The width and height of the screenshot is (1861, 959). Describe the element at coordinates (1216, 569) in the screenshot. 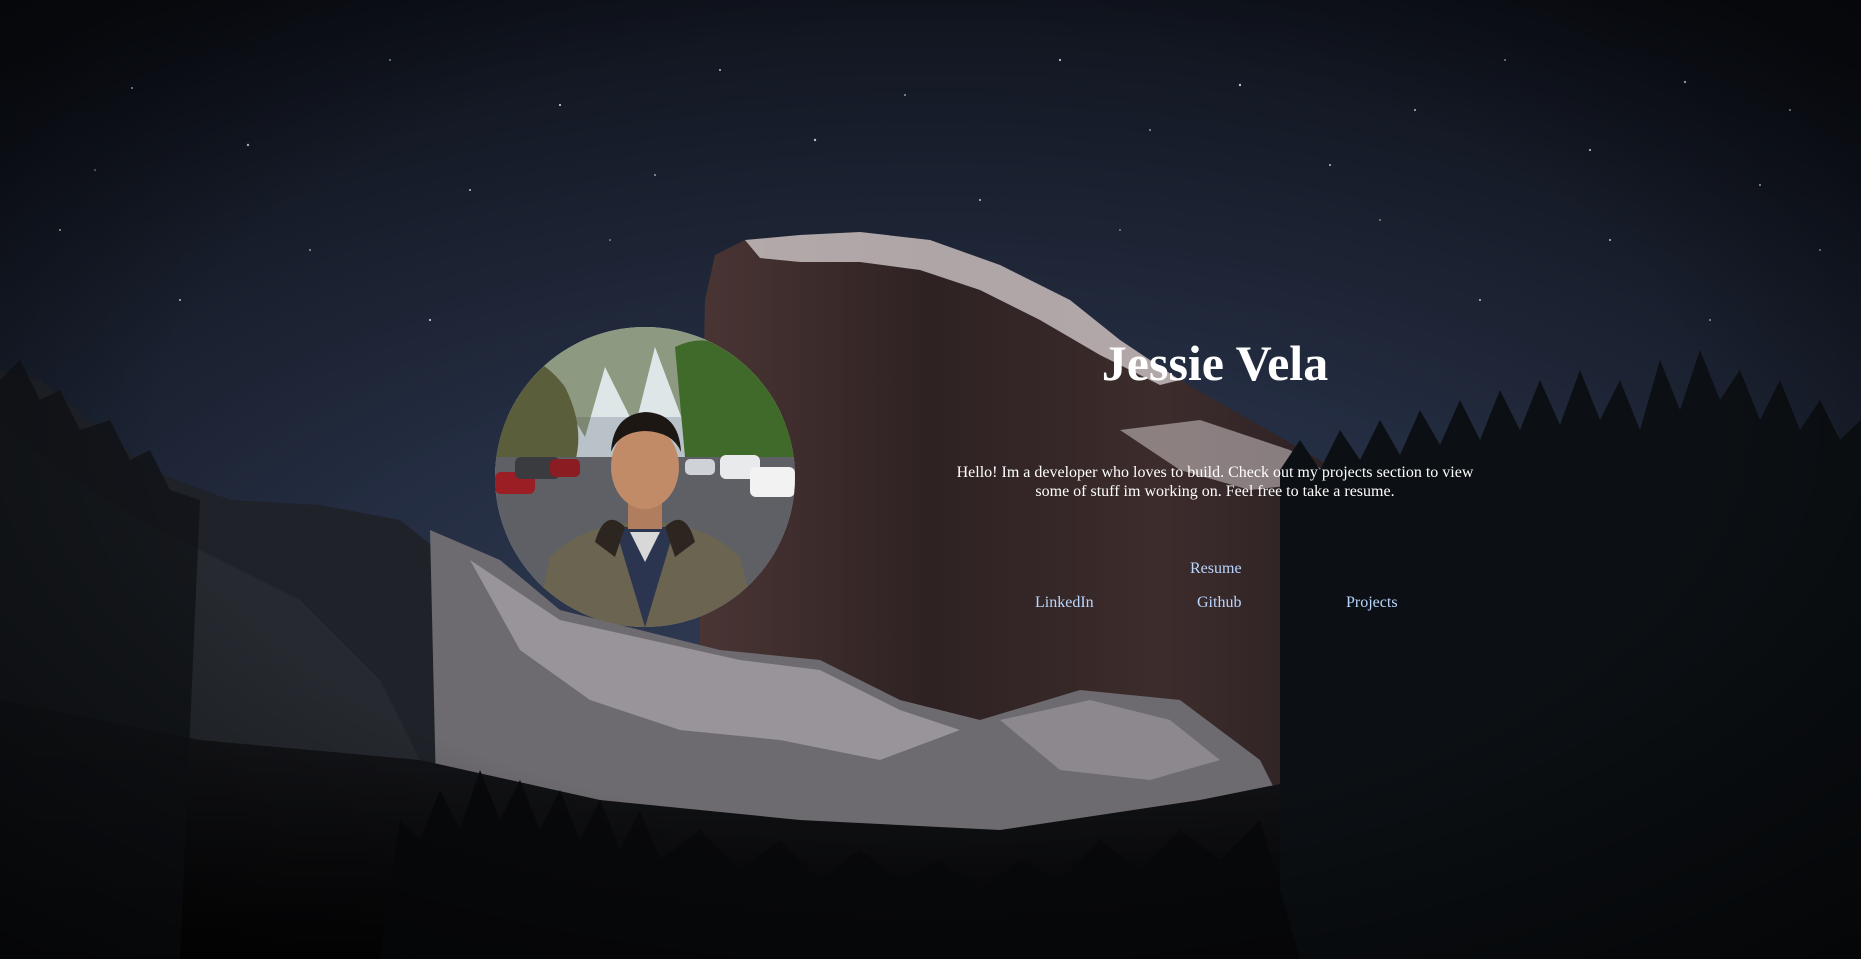

I see `resume-link: Resume` at that location.